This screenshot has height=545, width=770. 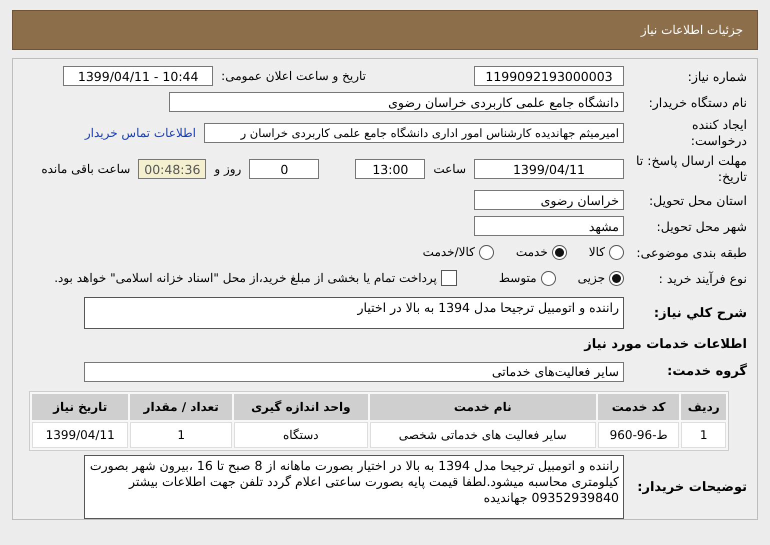 I want to click on radio-label: کالا, so click(x=596, y=252).